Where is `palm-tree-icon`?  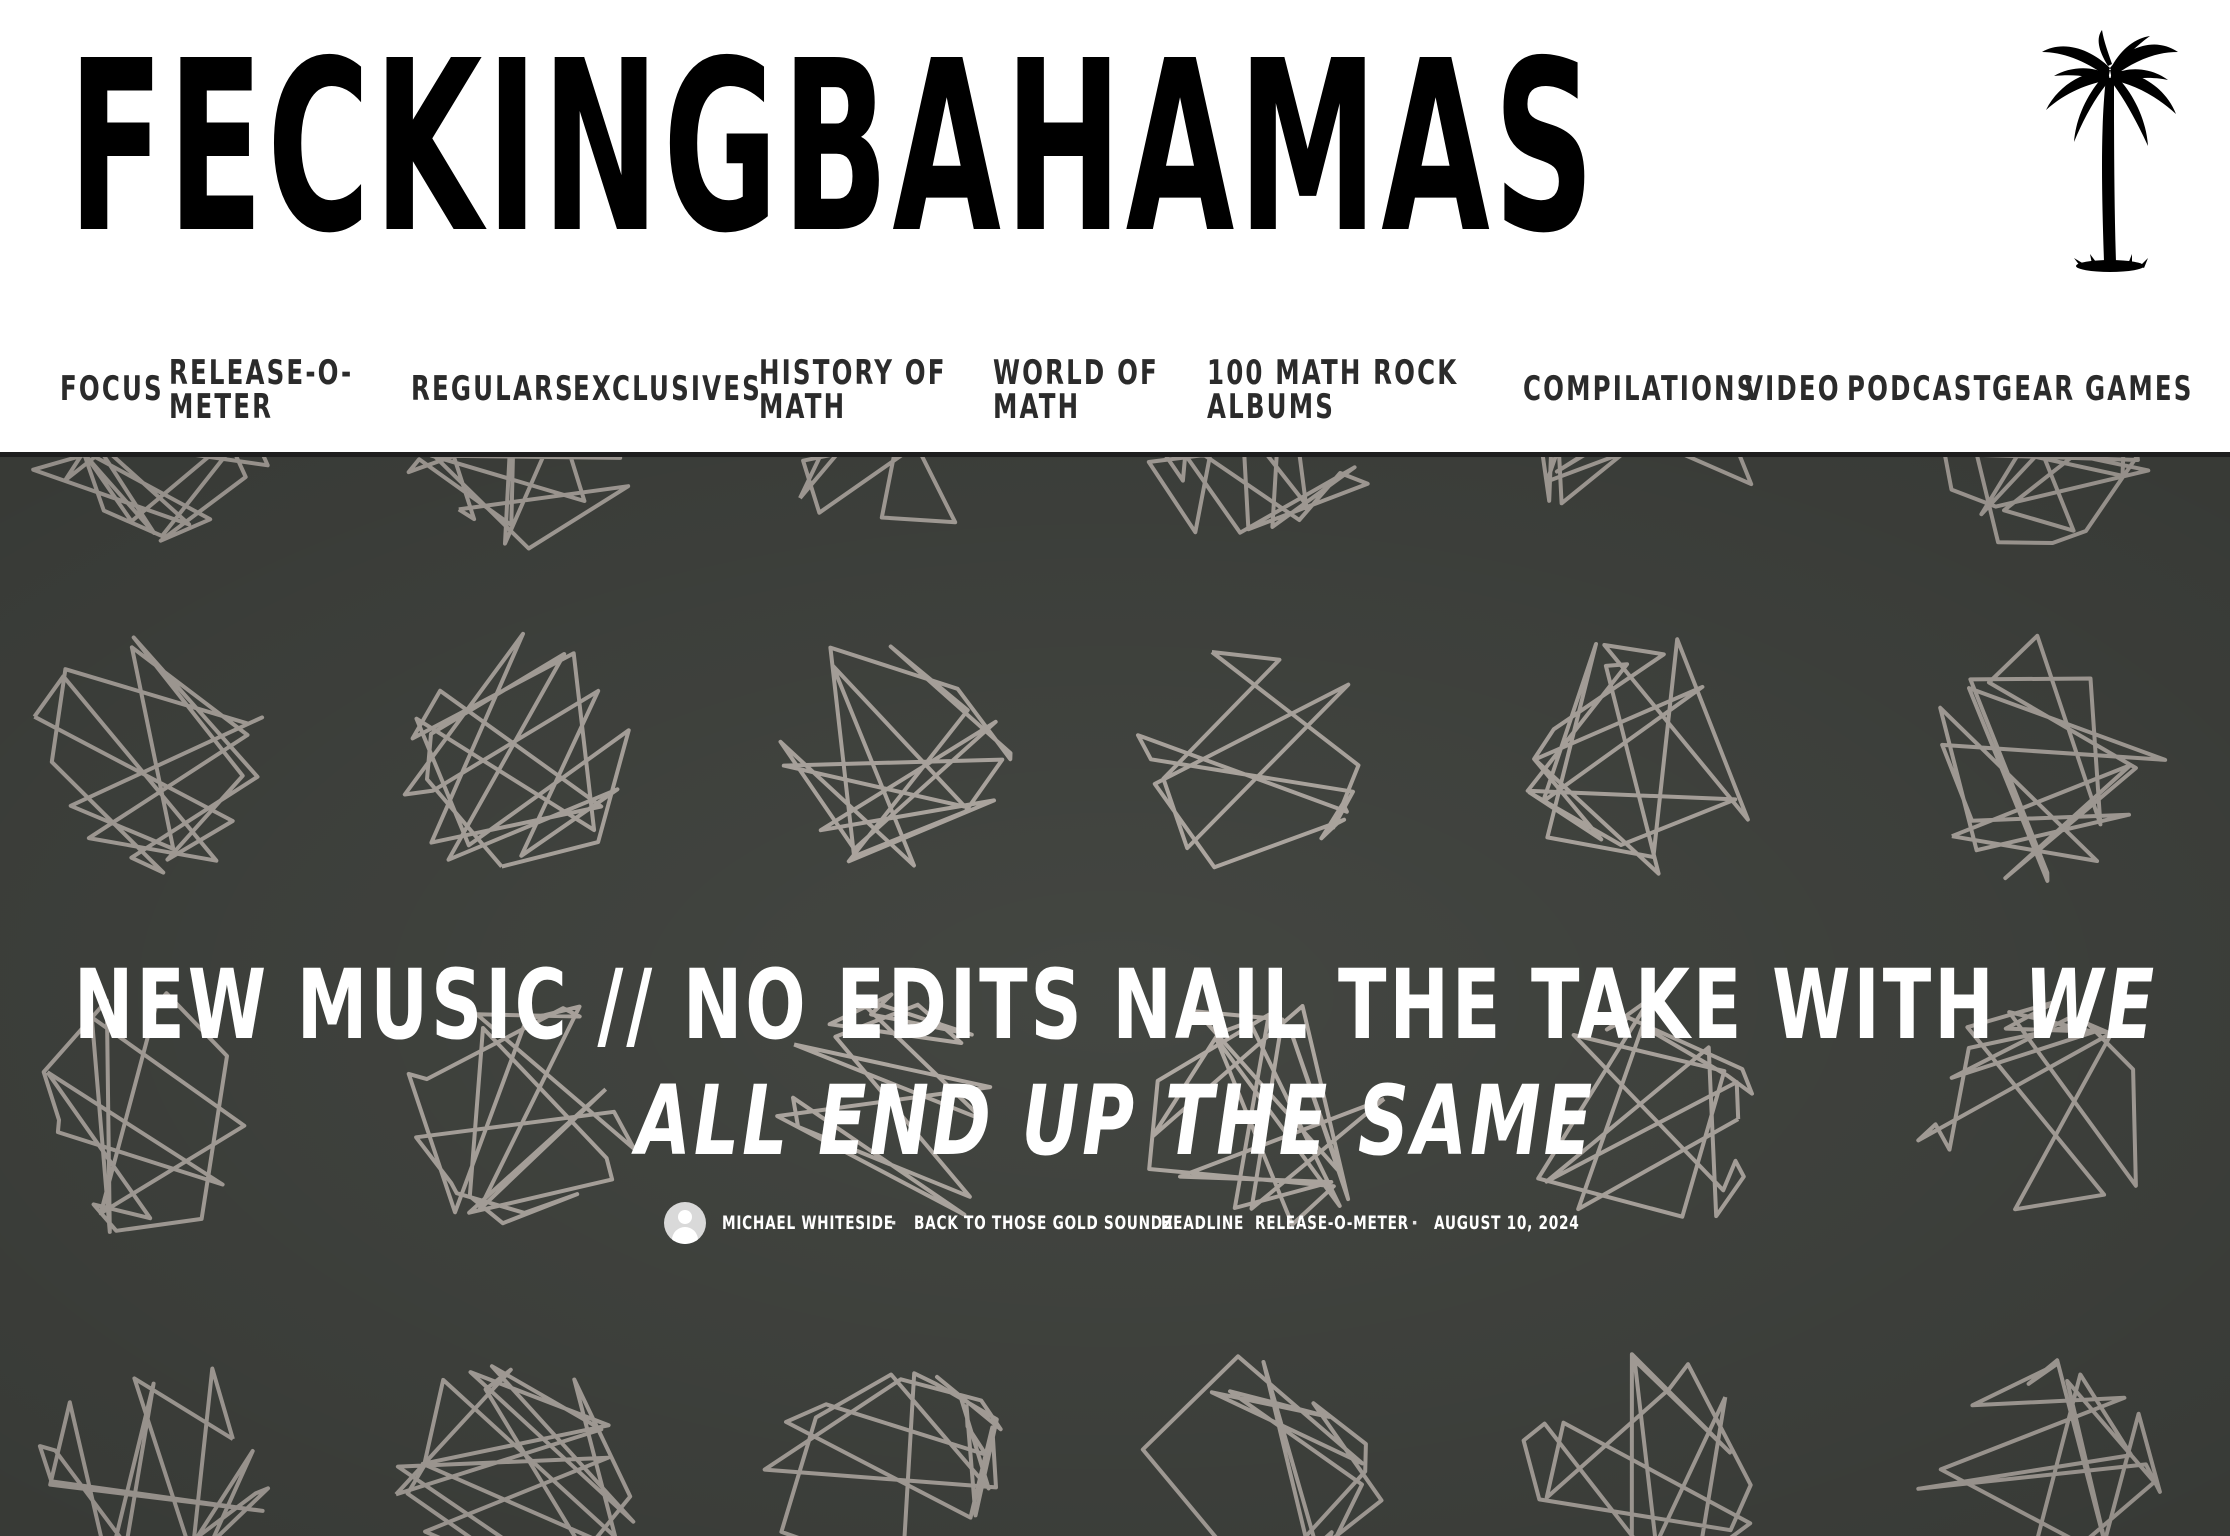 palm-tree-icon is located at coordinates (2110, 154).